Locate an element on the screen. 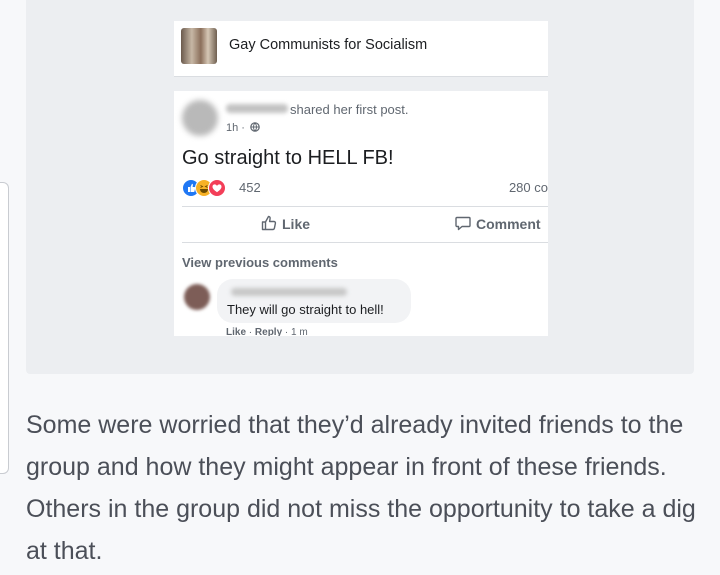 This screenshot has width=720, height=575. group-avatar is located at coordinates (199, 46).